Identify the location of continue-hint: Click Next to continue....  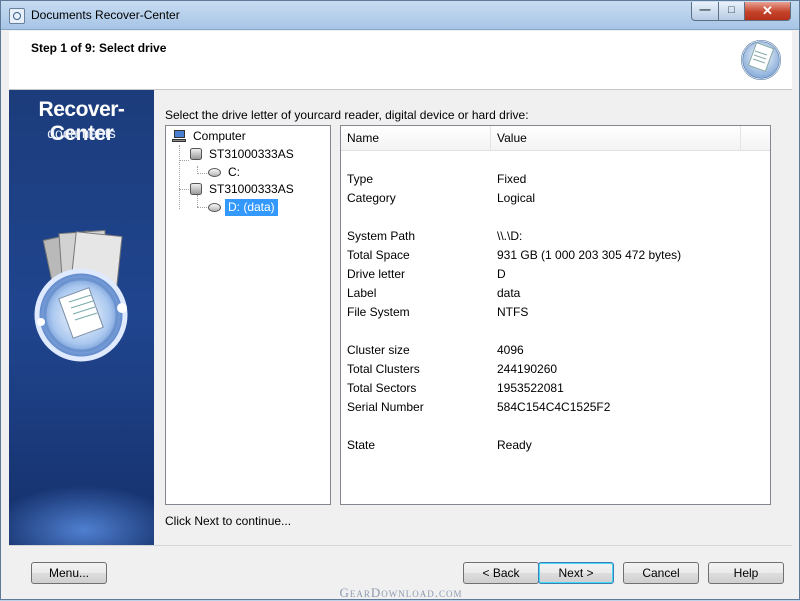
(228, 521).